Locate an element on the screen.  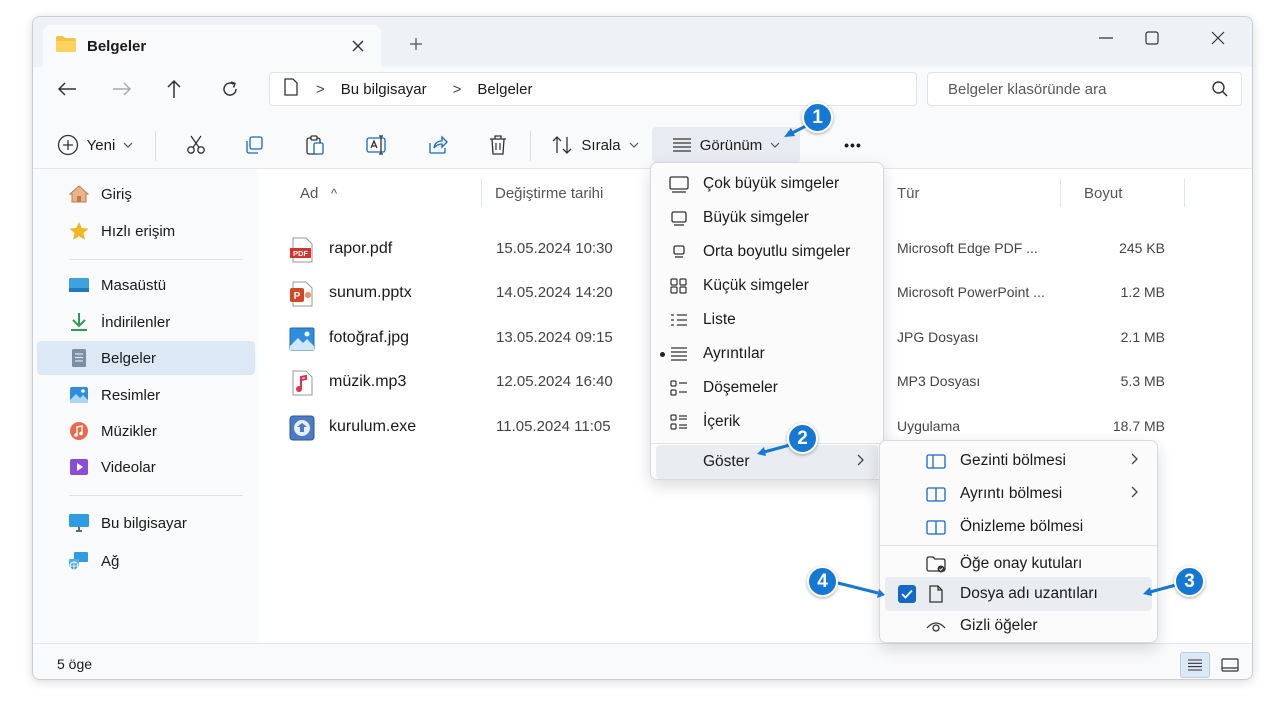
grid-icon is located at coordinates (678, 286).